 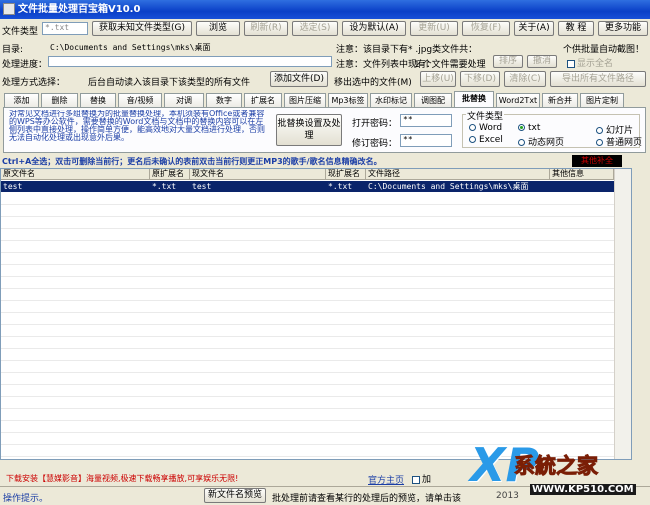 I want to click on browse-button: 浏览, so click(x=218, y=28).